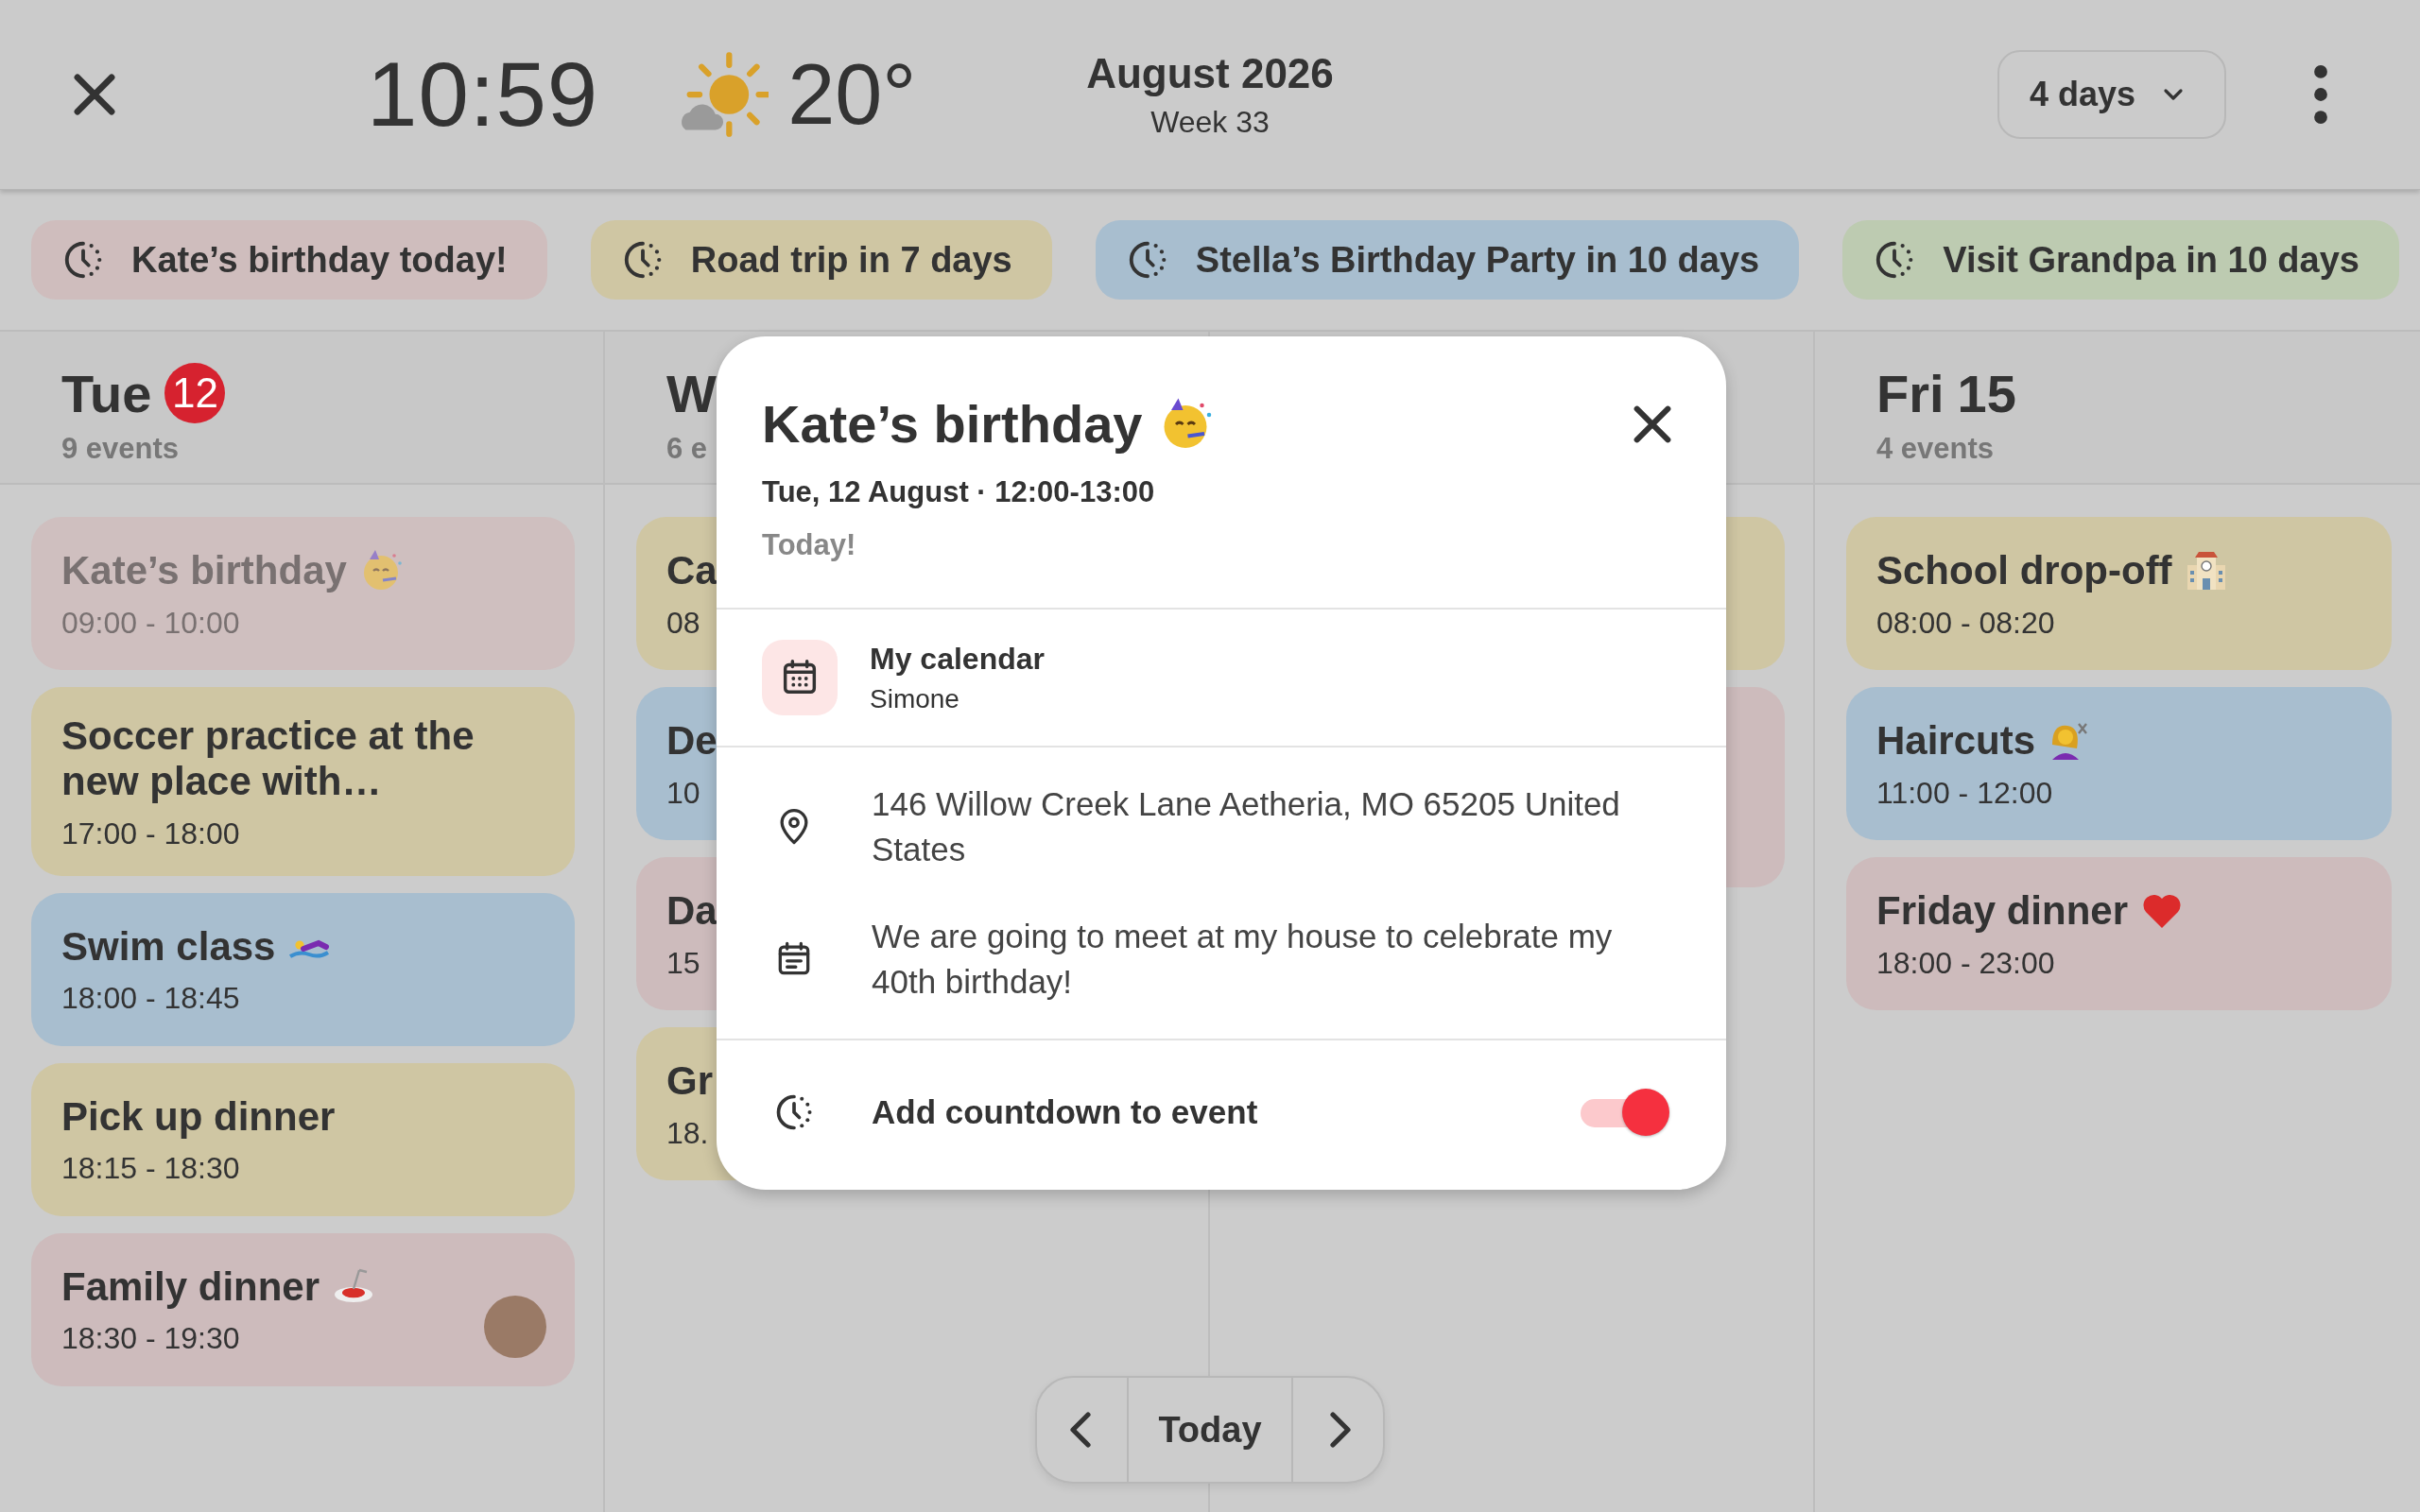 This screenshot has height=1512, width=2420. What do you see at coordinates (107, 393) in the screenshot?
I see `day-name: Tue` at bounding box center [107, 393].